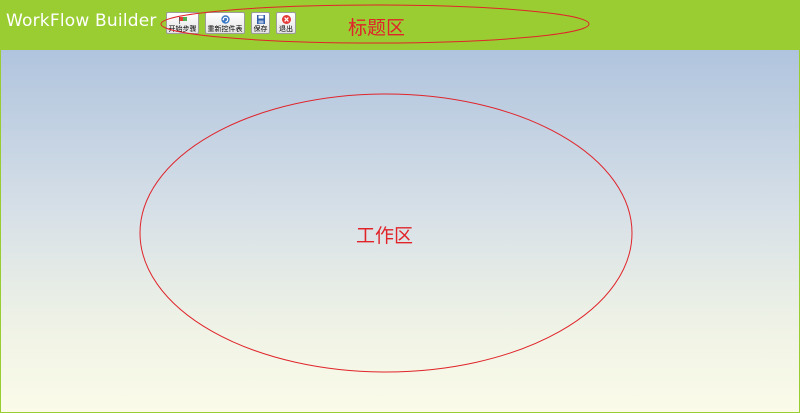 Image resolution: width=800 pixels, height=413 pixels. What do you see at coordinates (225, 19) in the screenshot?
I see `refresh-icon` at bounding box center [225, 19].